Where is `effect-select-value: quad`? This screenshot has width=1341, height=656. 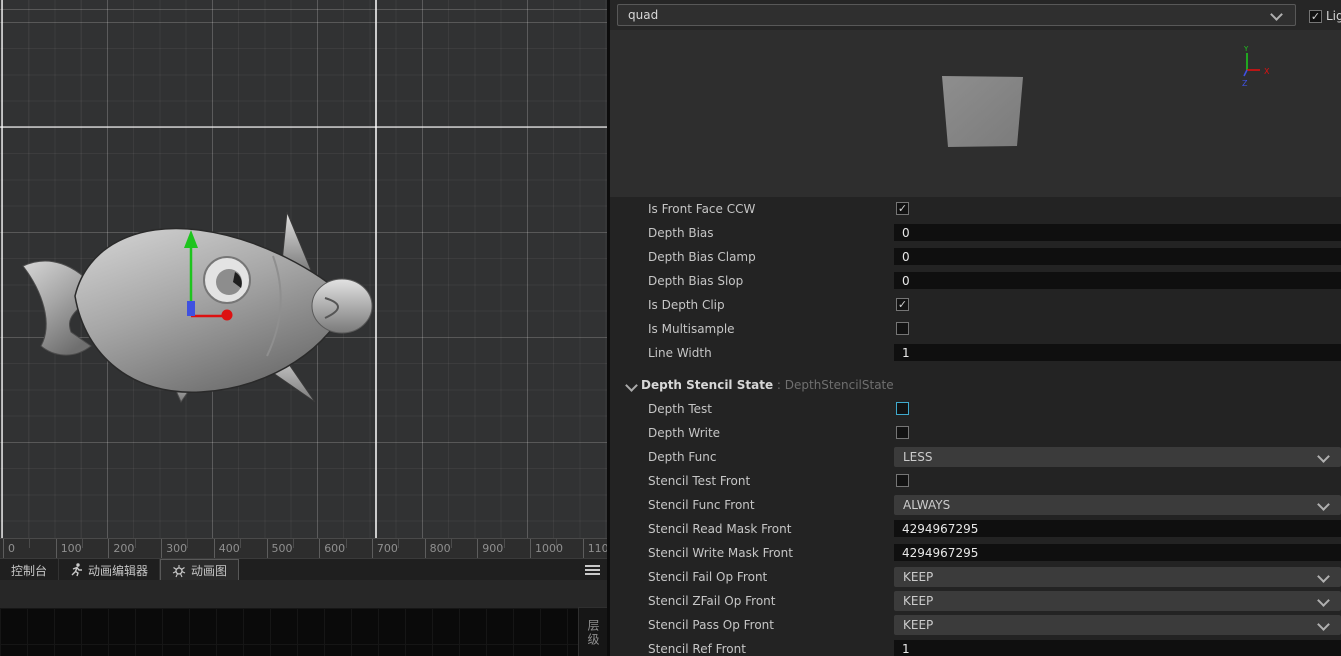 effect-select-value: quad is located at coordinates (643, 15).